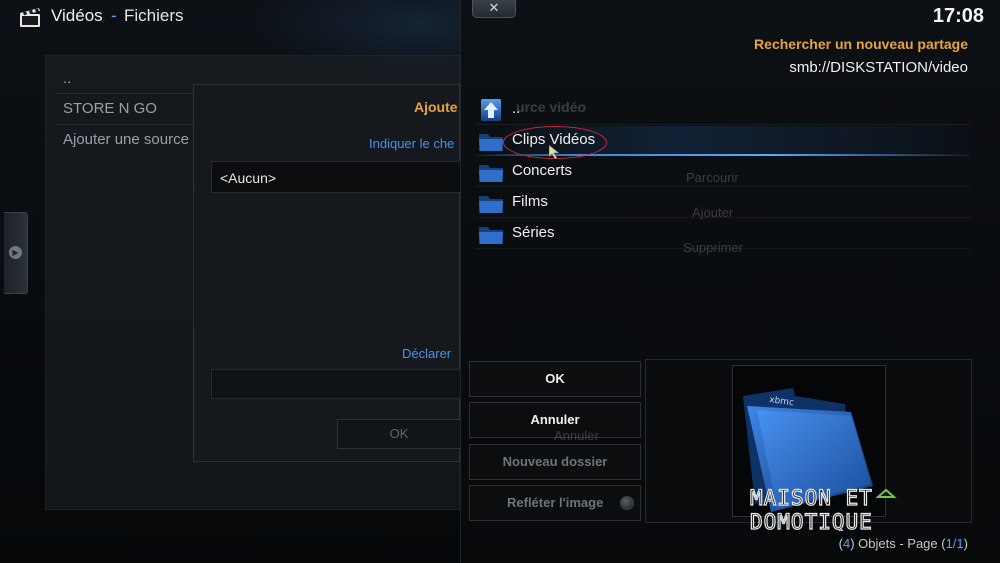 The width and height of the screenshot is (1000, 563). I want to click on page-subtitle: Fichiers, so click(154, 15).